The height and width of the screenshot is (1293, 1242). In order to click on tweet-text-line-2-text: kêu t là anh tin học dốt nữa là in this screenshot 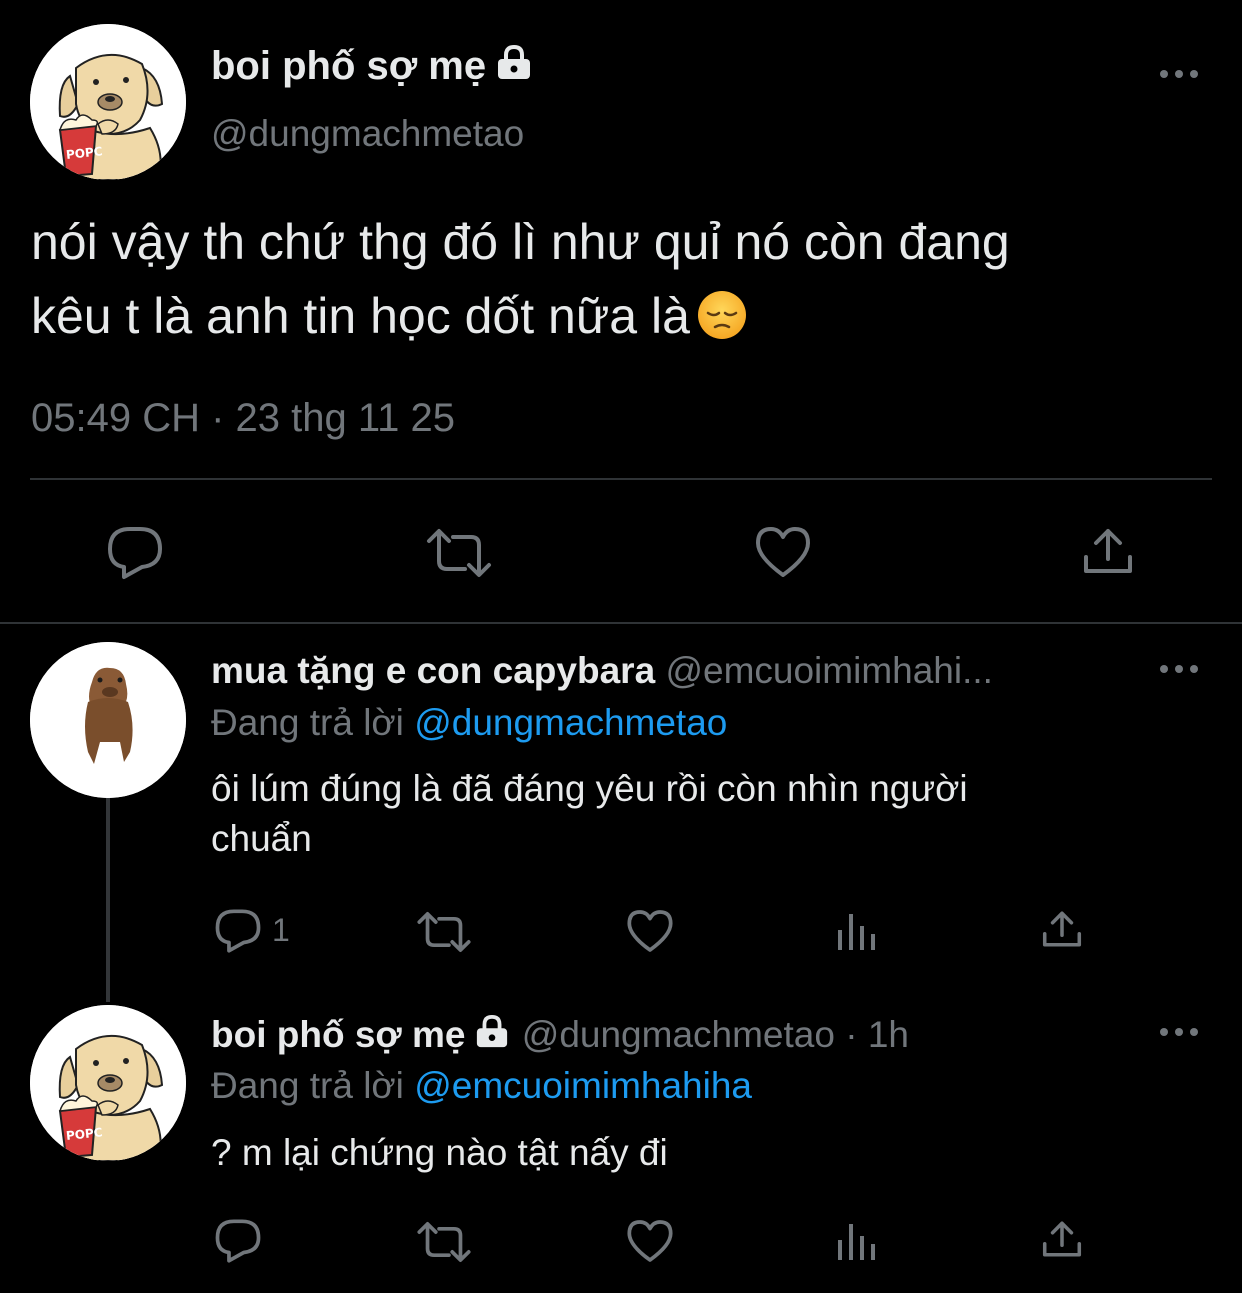, I will do `click(360, 316)`.